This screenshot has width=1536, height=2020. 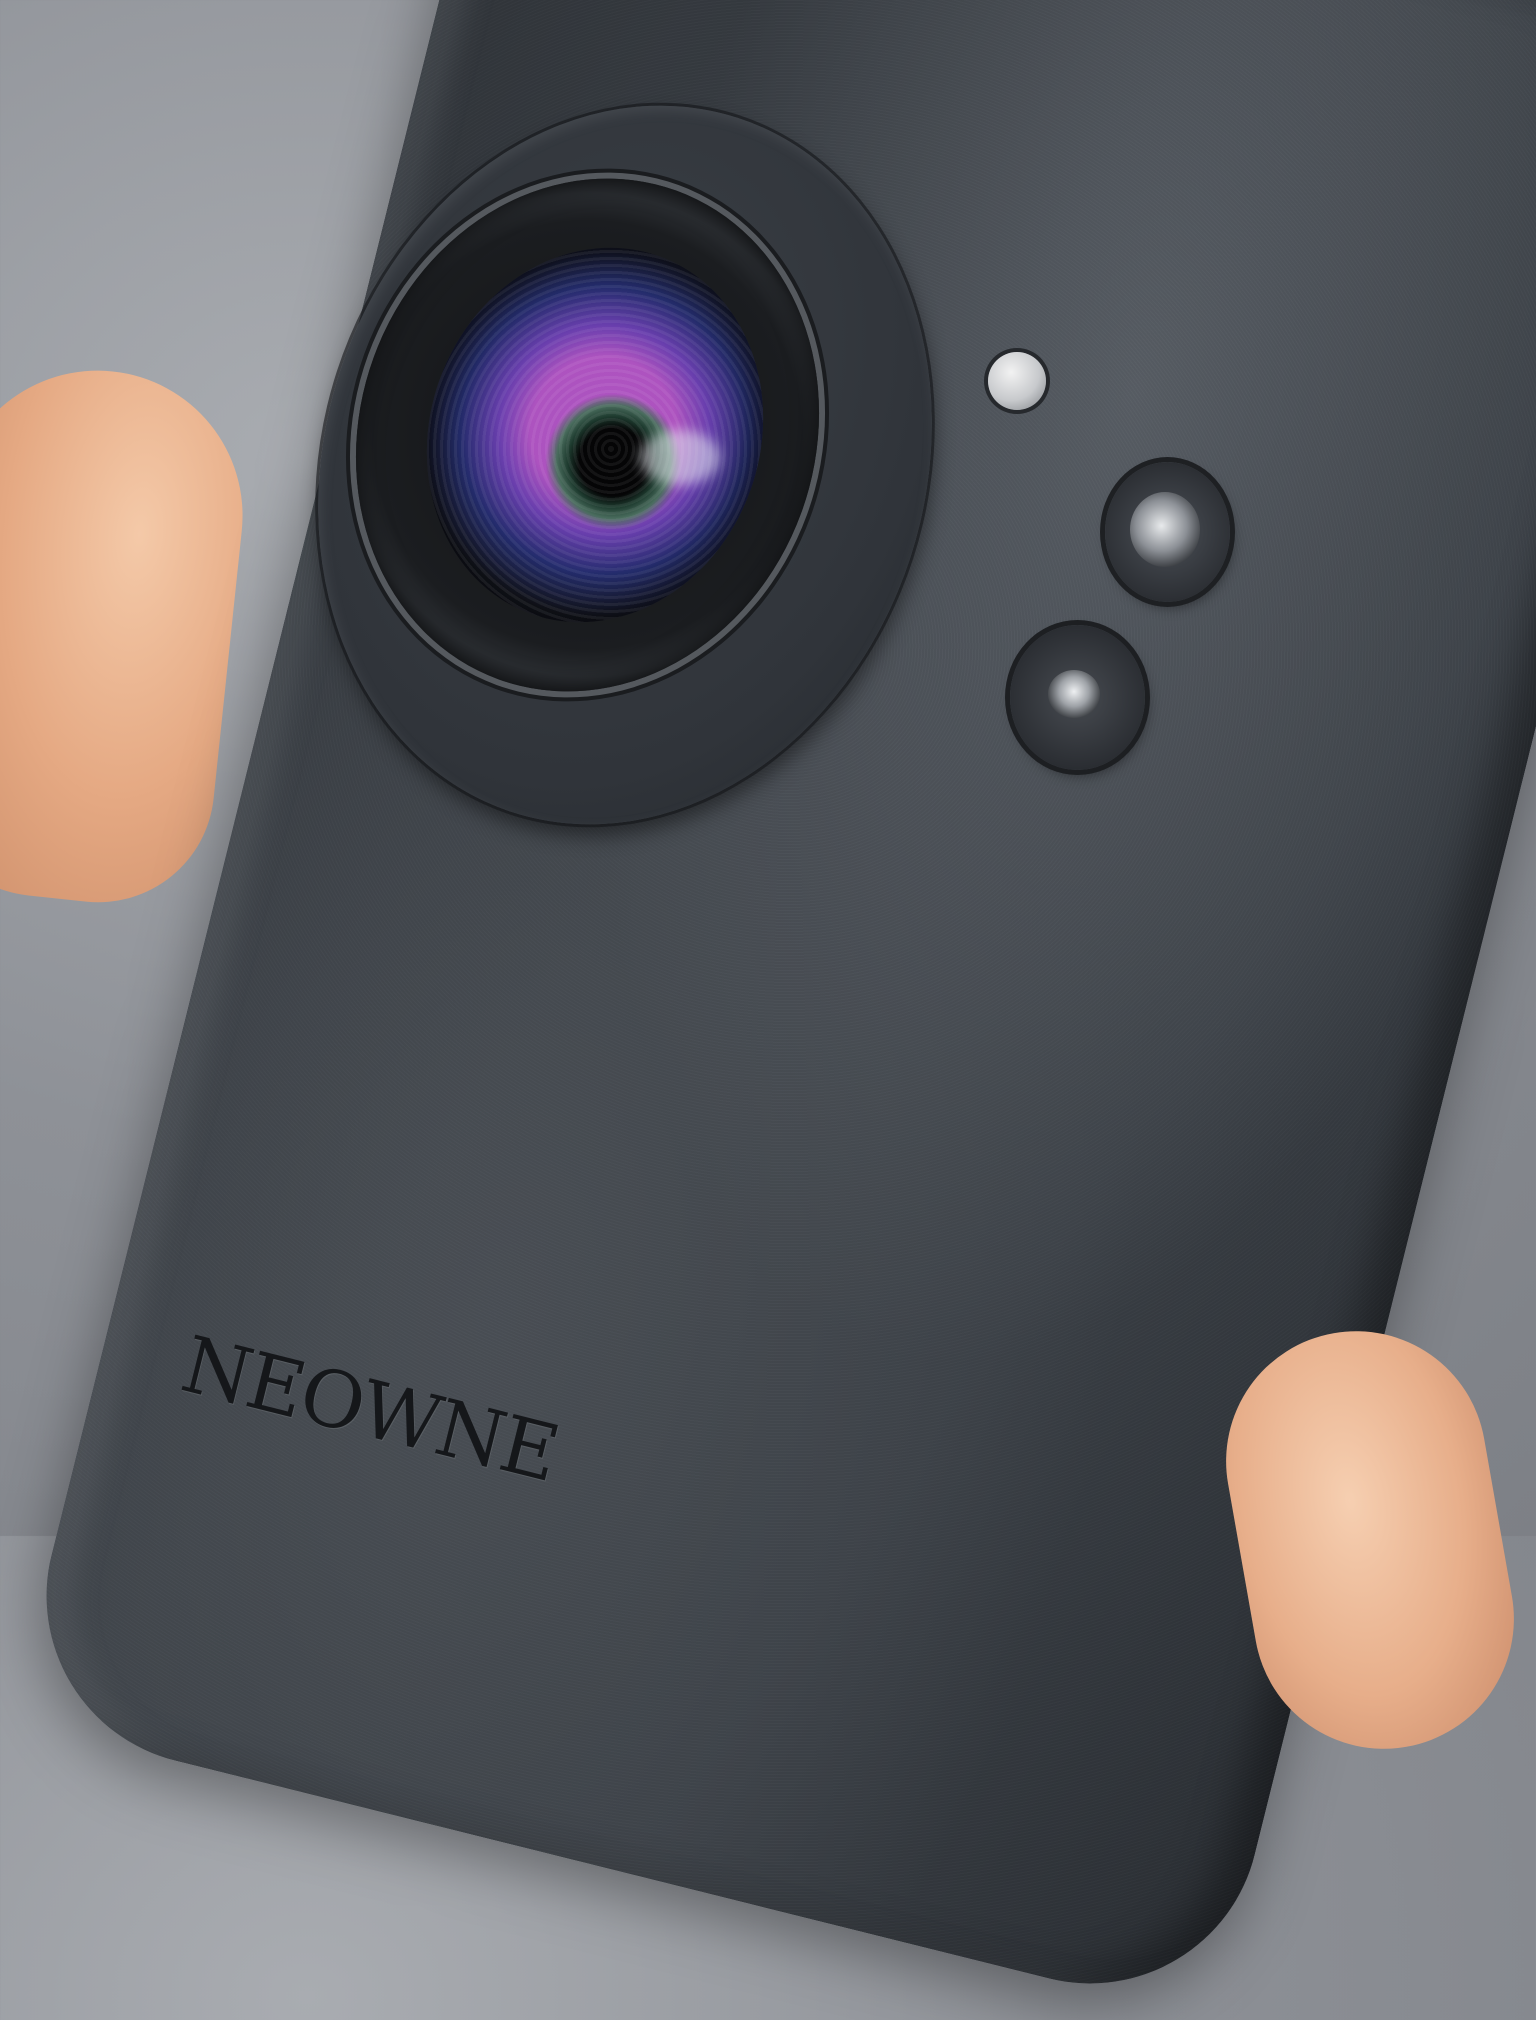 I want to click on left-finger, so click(x=128, y=635).